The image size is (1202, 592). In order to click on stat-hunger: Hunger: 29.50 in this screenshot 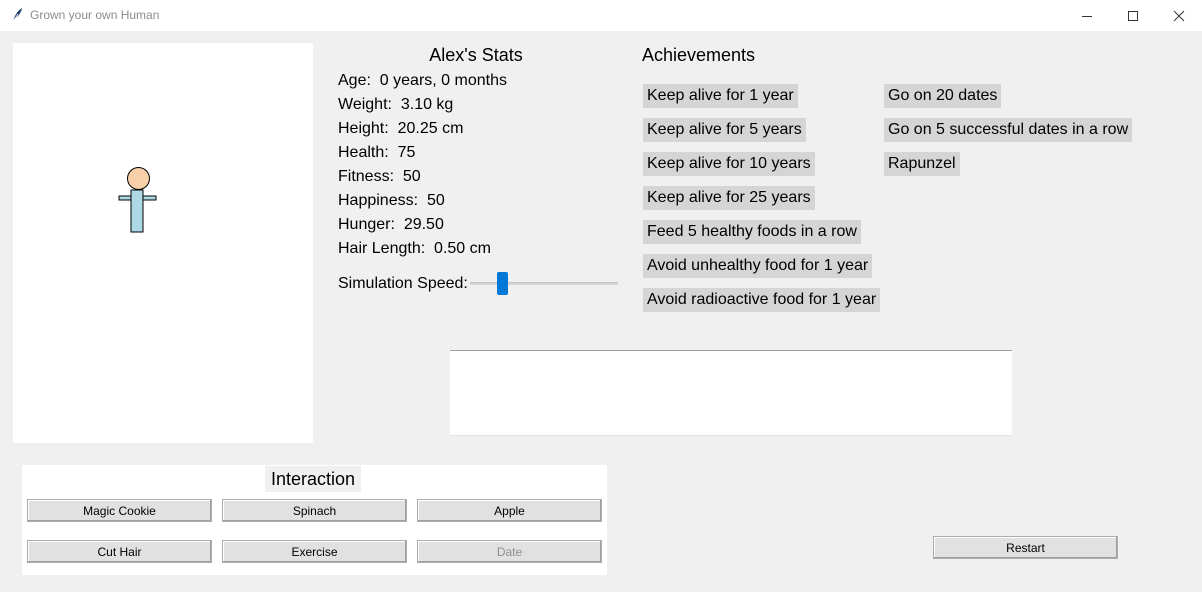, I will do `click(391, 224)`.